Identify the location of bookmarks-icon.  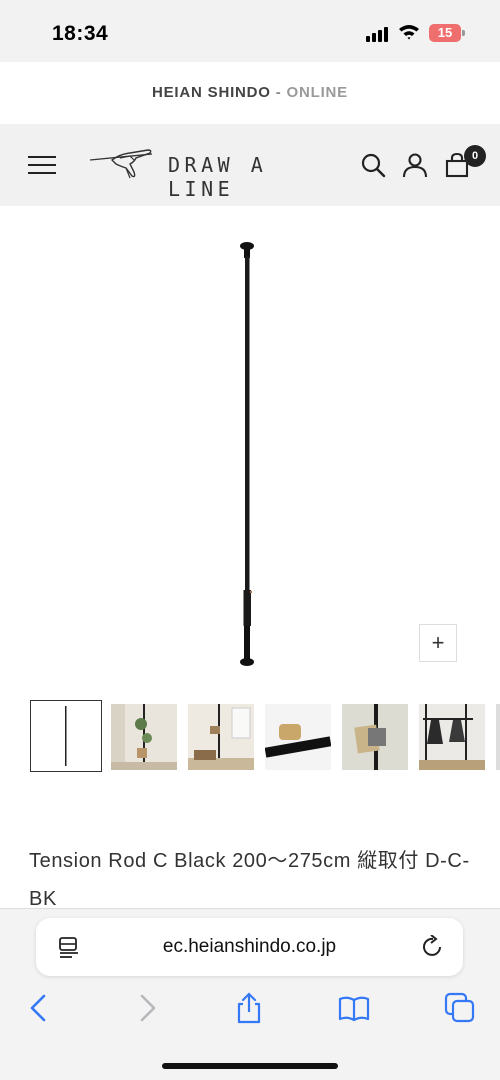
(354, 1008).